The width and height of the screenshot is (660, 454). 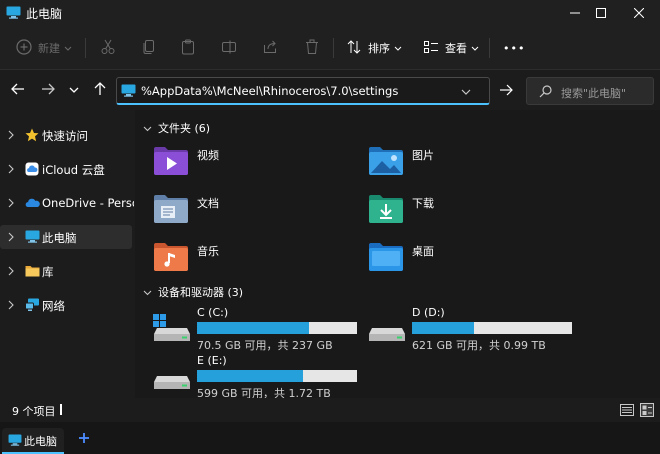 What do you see at coordinates (647, 411) in the screenshot?
I see `tiles-view-button` at bounding box center [647, 411].